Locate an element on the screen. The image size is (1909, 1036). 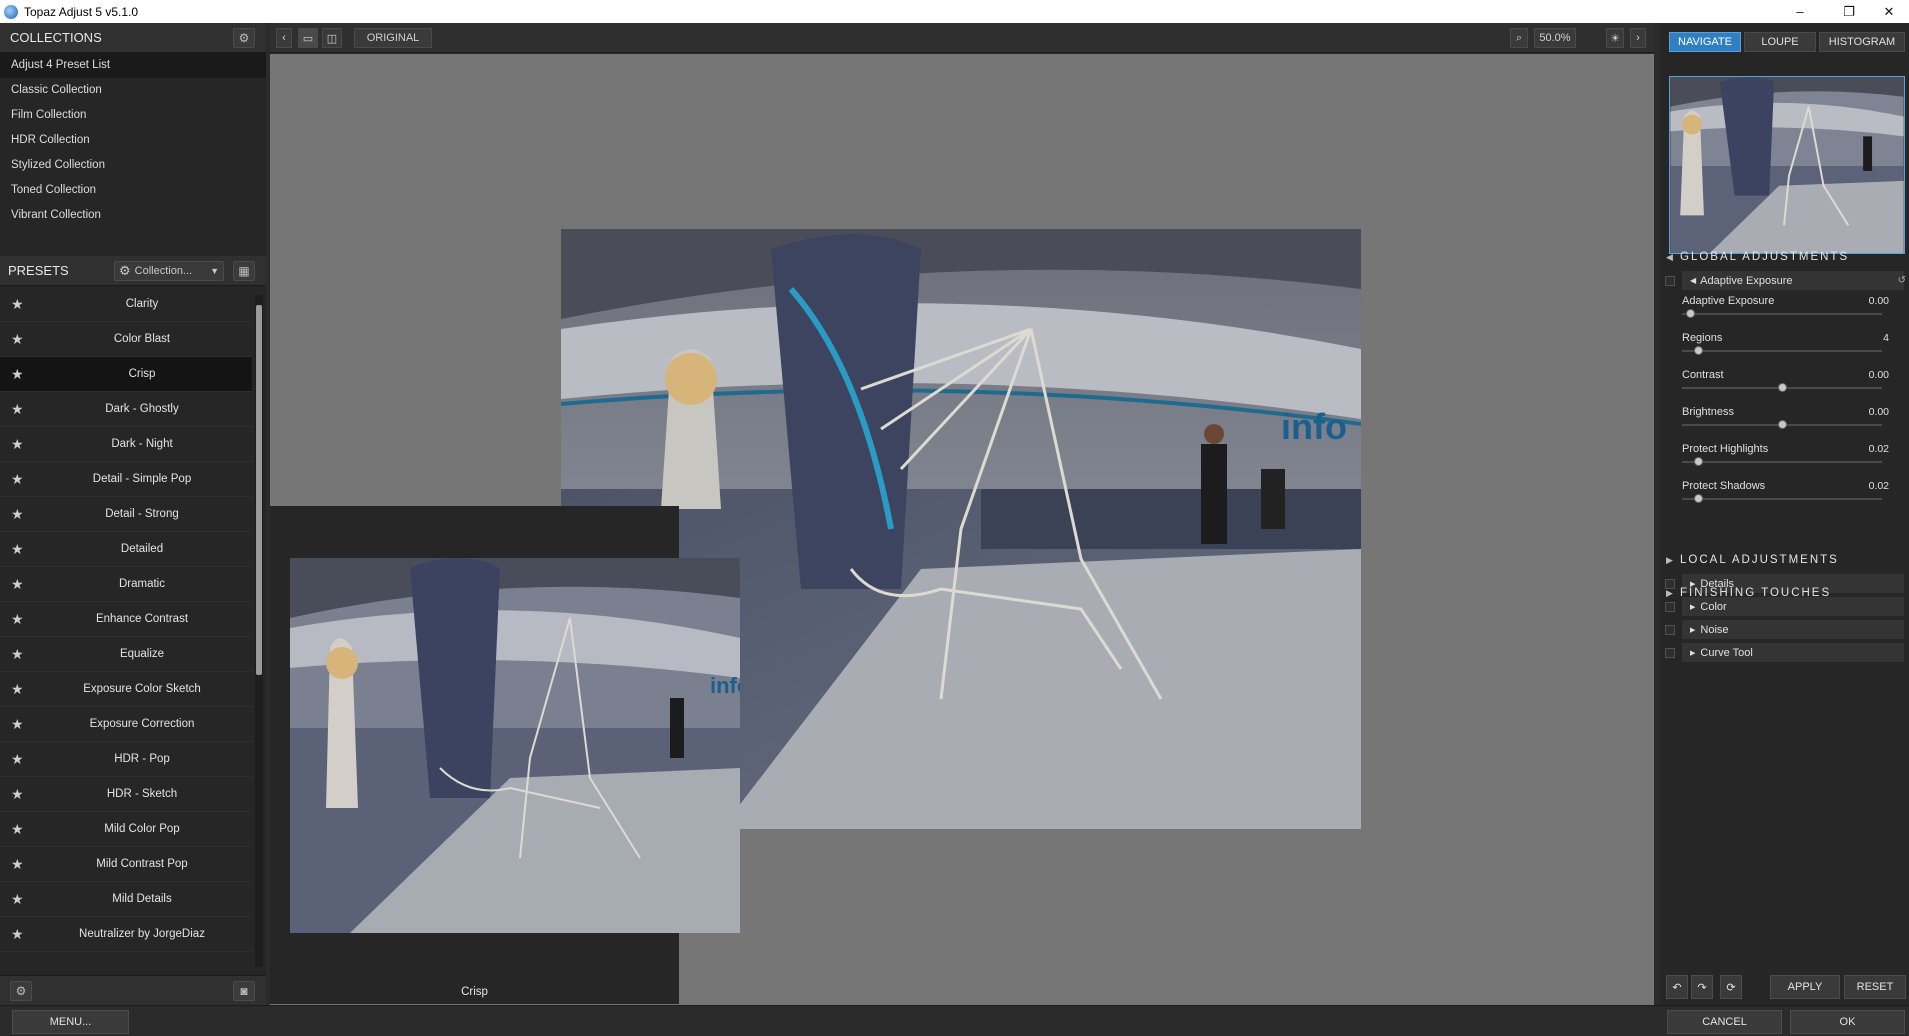
collection-filter-dropdown: ⚙ Collection... ▼ is located at coordinates (169, 271).